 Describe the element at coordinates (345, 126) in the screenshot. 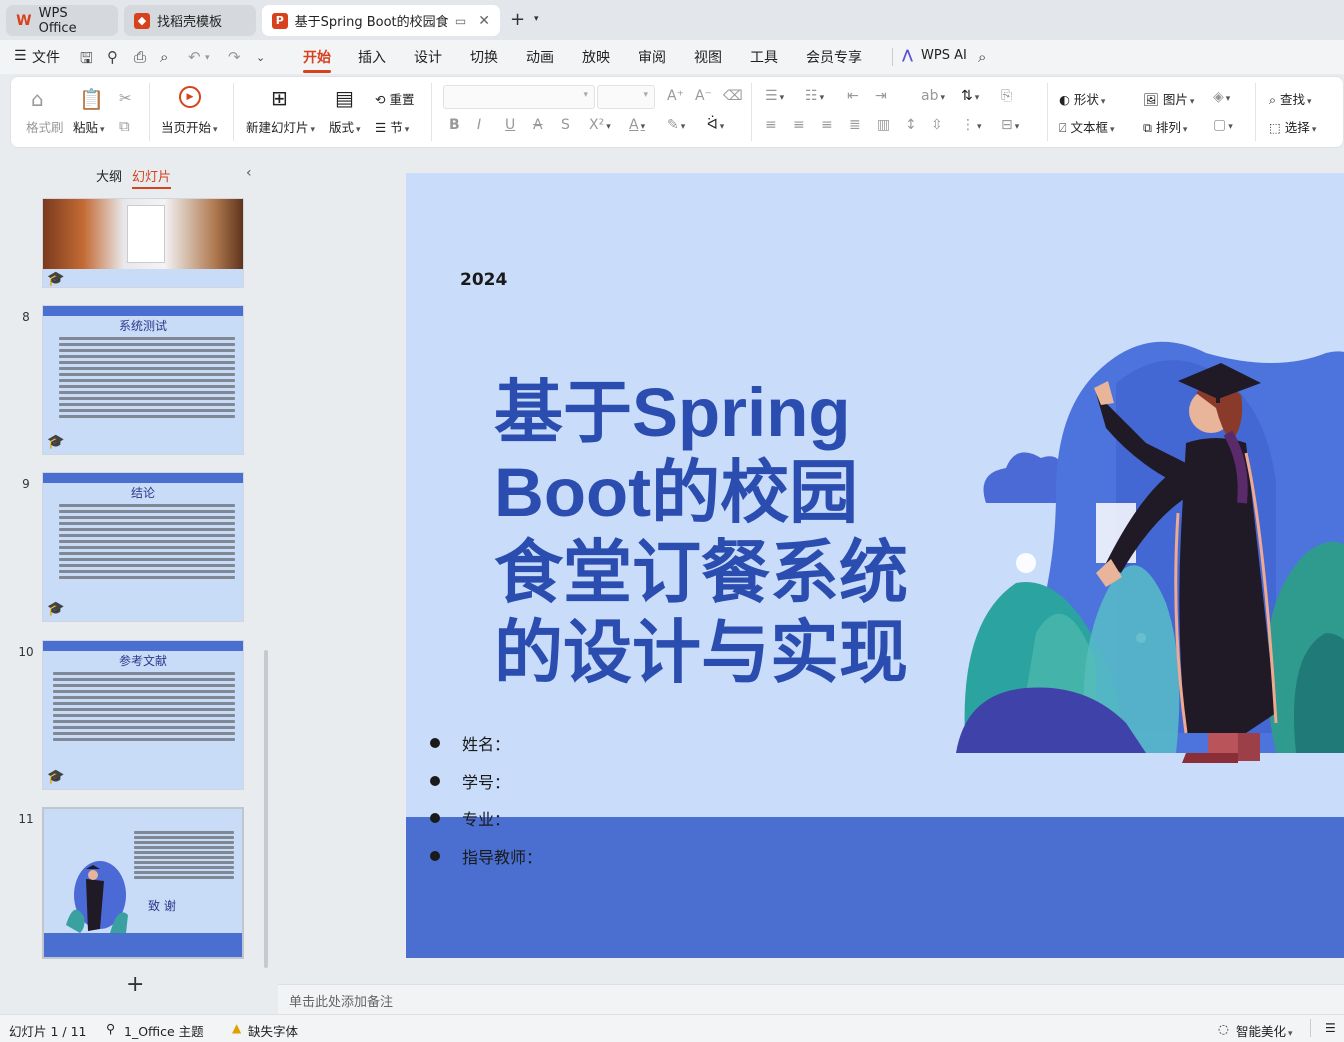

I see `layout-button: 版式 ▾` at that location.